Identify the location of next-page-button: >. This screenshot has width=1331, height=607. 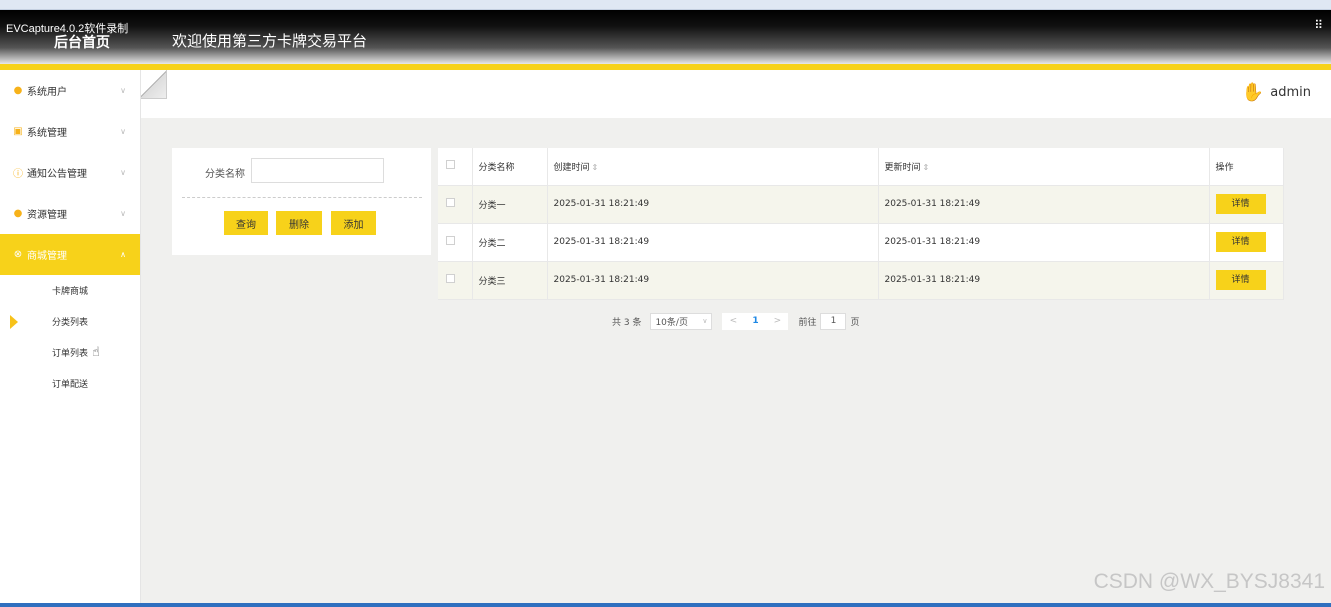
(777, 321).